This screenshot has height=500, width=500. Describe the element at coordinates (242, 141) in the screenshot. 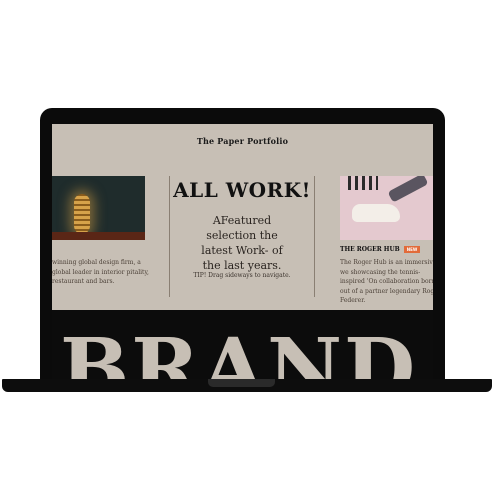

I see `site-logo: The Paper Portfolio` at that location.